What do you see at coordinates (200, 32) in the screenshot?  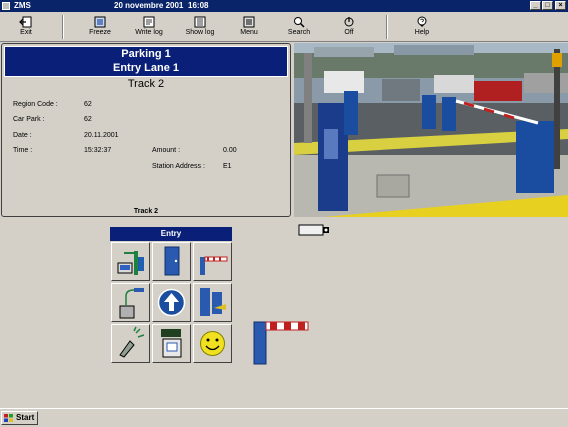 I see `show-log-label: Show log` at bounding box center [200, 32].